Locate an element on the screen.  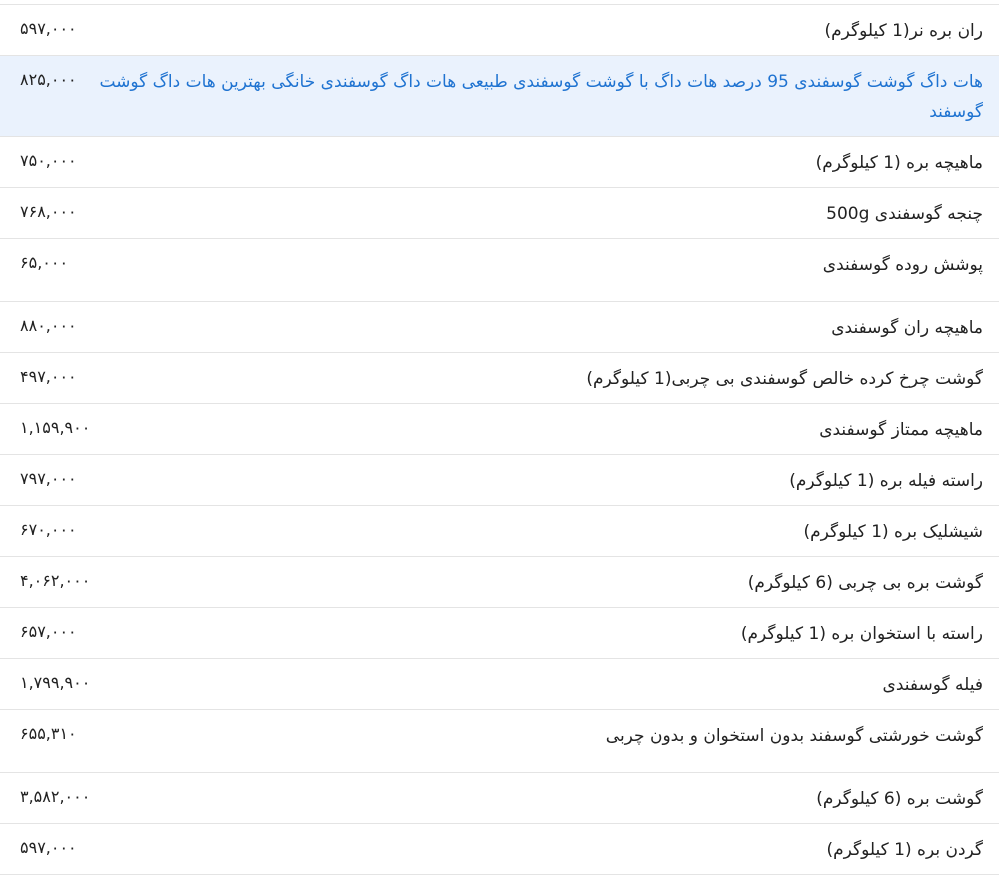
product-name: چنجه گوسفندی 500g is located at coordinates (904, 218).